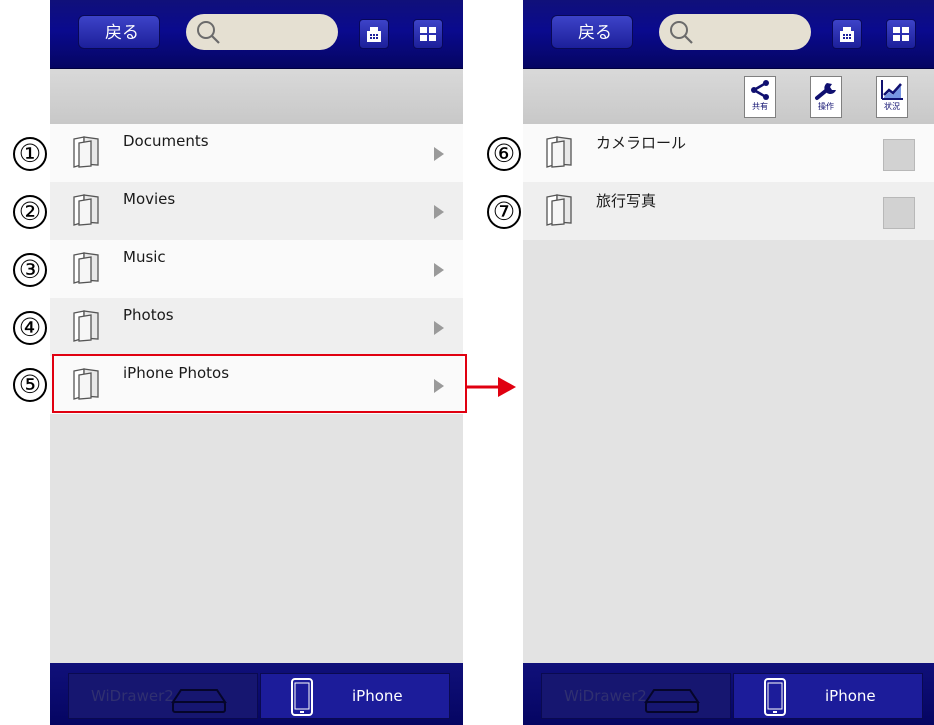 The image size is (934, 725). I want to click on chart-icon, so click(892, 90).